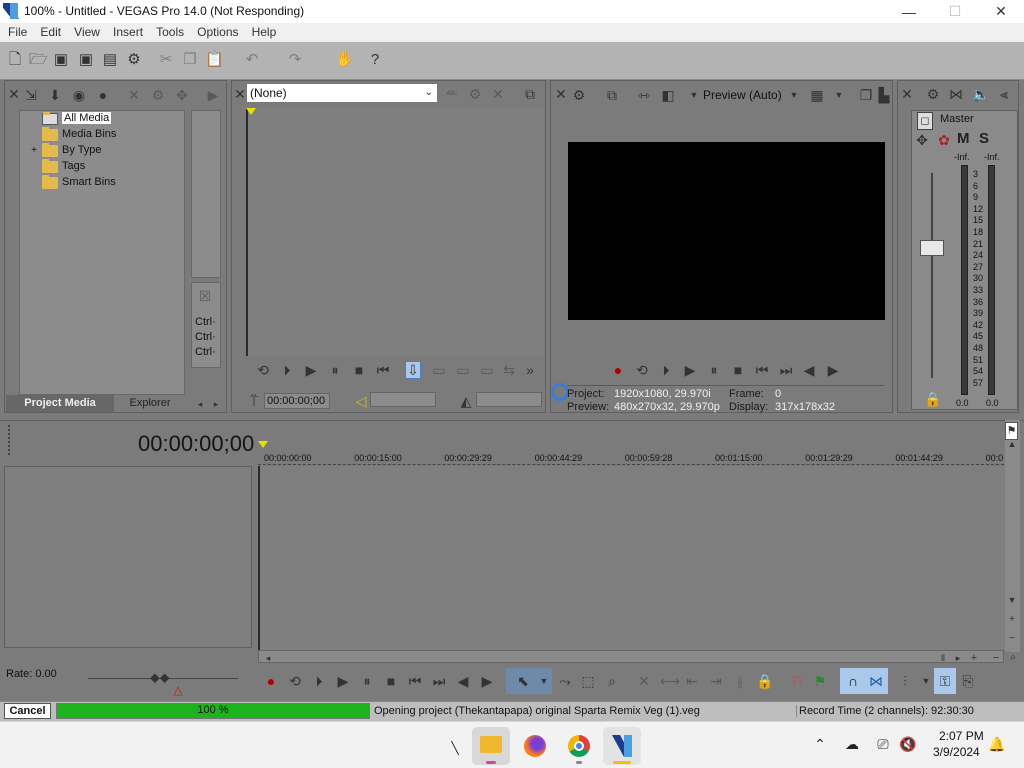 The height and width of the screenshot is (768, 1024). What do you see at coordinates (110, 60) in the screenshot?
I see `render-icon: ▤` at bounding box center [110, 60].